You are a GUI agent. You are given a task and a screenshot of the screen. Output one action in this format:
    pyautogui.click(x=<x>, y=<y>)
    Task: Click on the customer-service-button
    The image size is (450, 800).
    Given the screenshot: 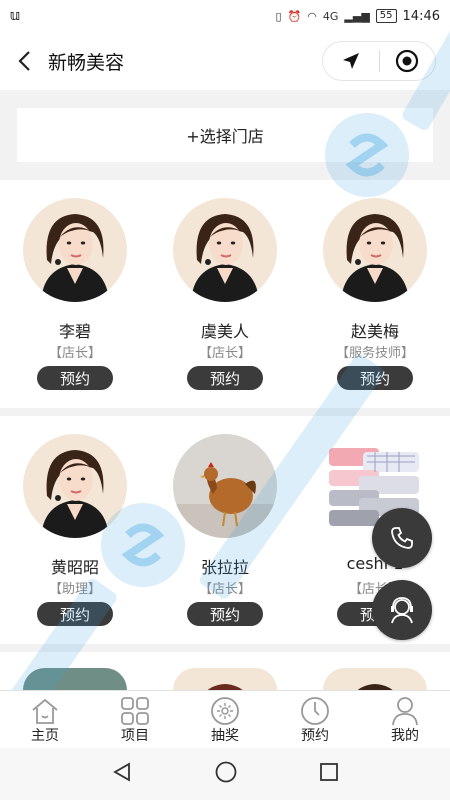 What is the action you would take?
    pyautogui.click(x=402, y=610)
    